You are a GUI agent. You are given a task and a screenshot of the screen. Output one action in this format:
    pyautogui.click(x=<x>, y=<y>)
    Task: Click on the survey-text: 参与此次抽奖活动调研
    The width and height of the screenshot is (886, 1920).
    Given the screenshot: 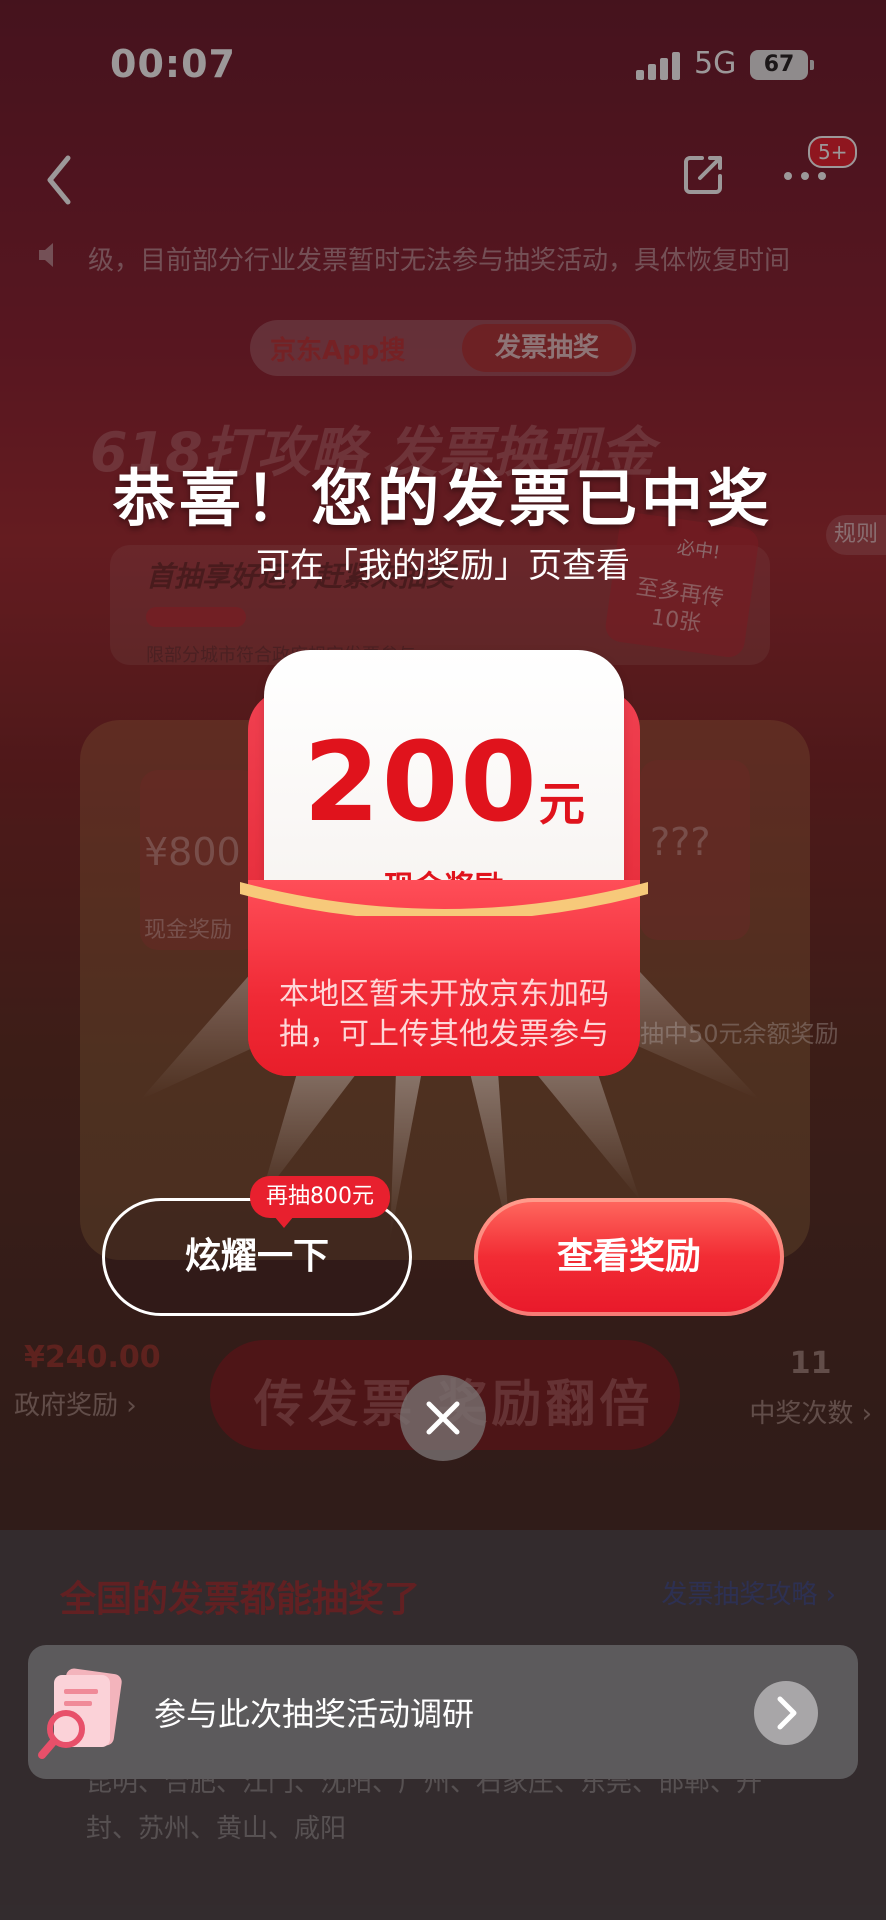 What is the action you would take?
    pyautogui.click(x=314, y=1714)
    